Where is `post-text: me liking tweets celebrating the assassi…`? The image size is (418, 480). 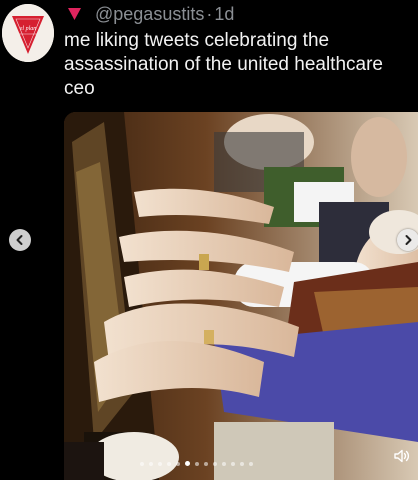 post-text: me liking tweets celebrating the assassi… is located at coordinates (223, 64).